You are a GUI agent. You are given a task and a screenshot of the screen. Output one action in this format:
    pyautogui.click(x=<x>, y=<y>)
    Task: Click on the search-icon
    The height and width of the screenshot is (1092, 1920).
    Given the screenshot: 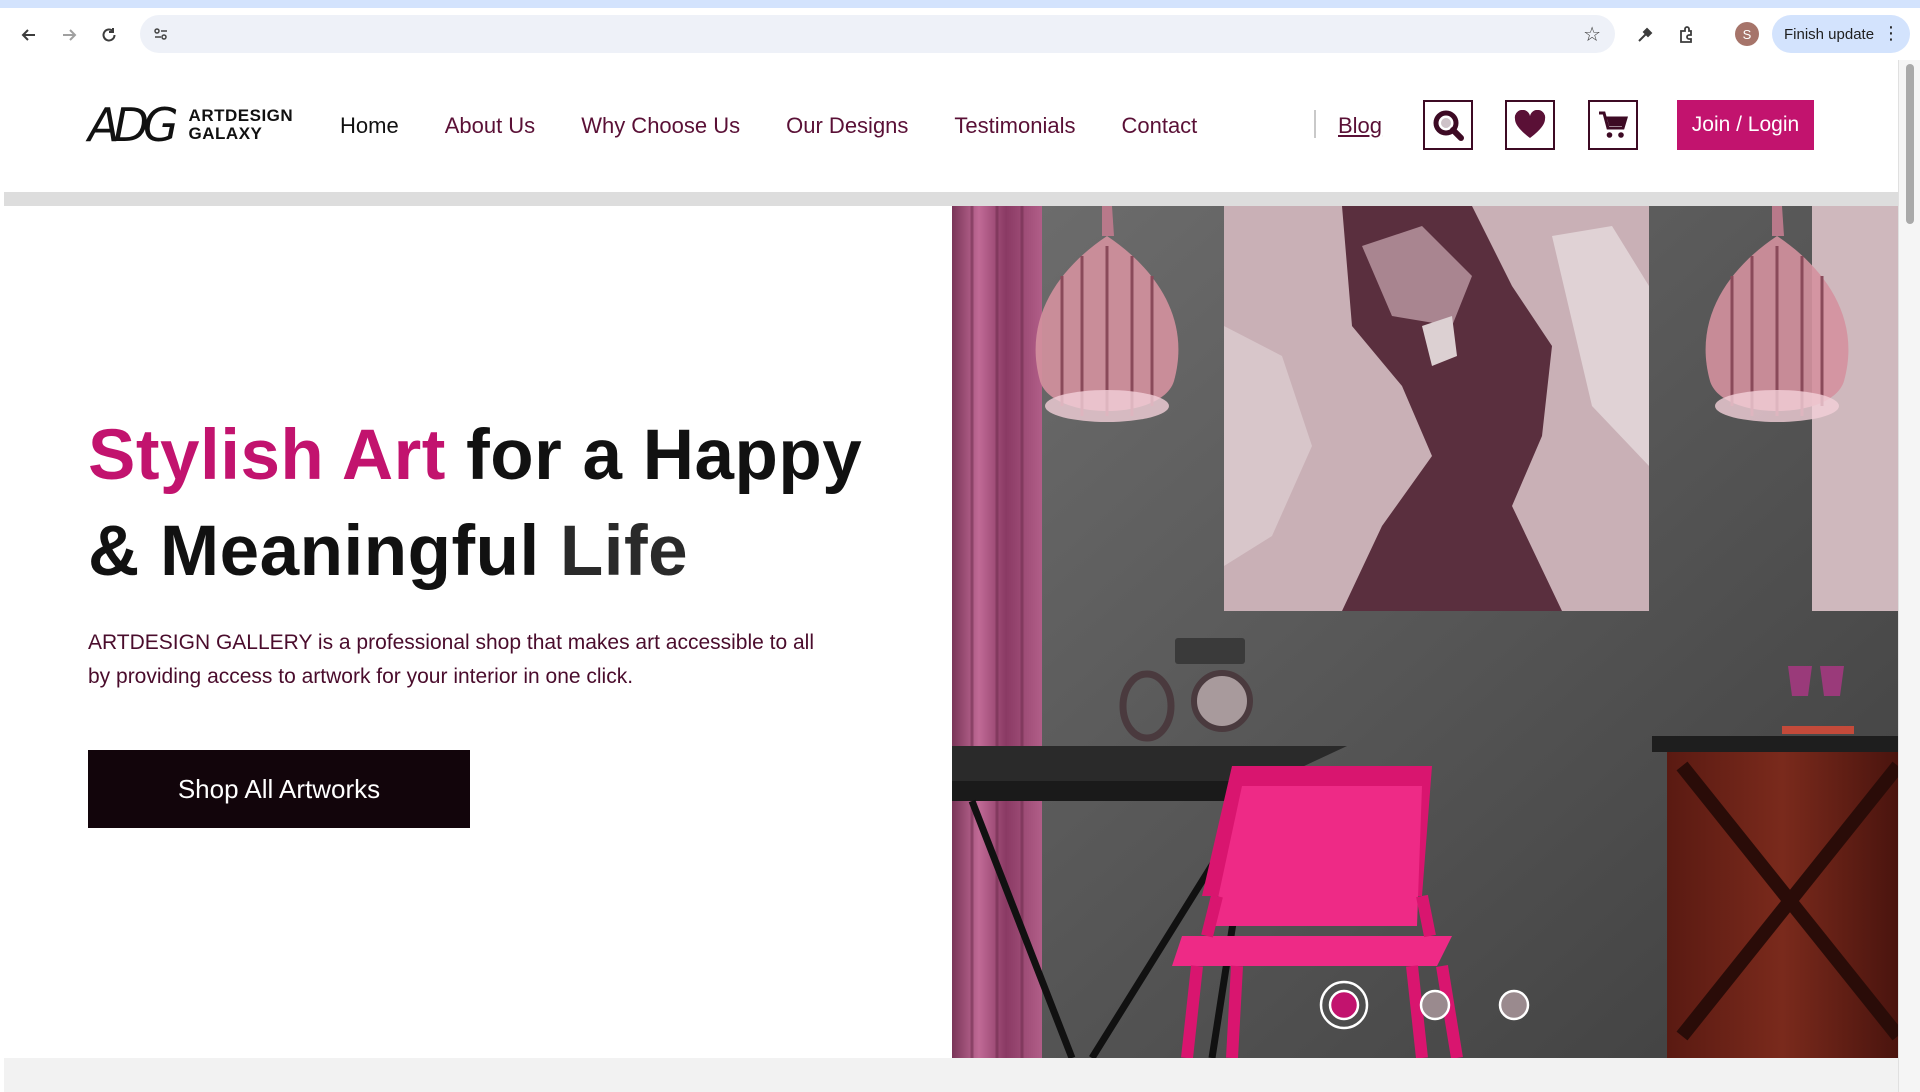 What is the action you would take?
    pyautogui.click(x=1448, y=125)
    